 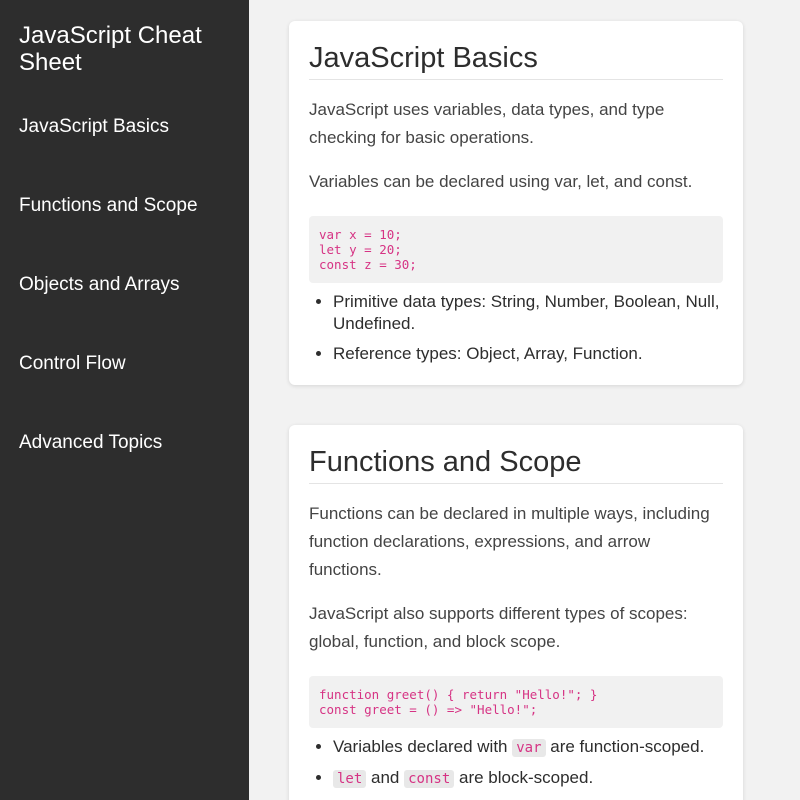 I want to click on sidebar-title: JavaScript Cheat Sheet, so click(x=110, y=49).